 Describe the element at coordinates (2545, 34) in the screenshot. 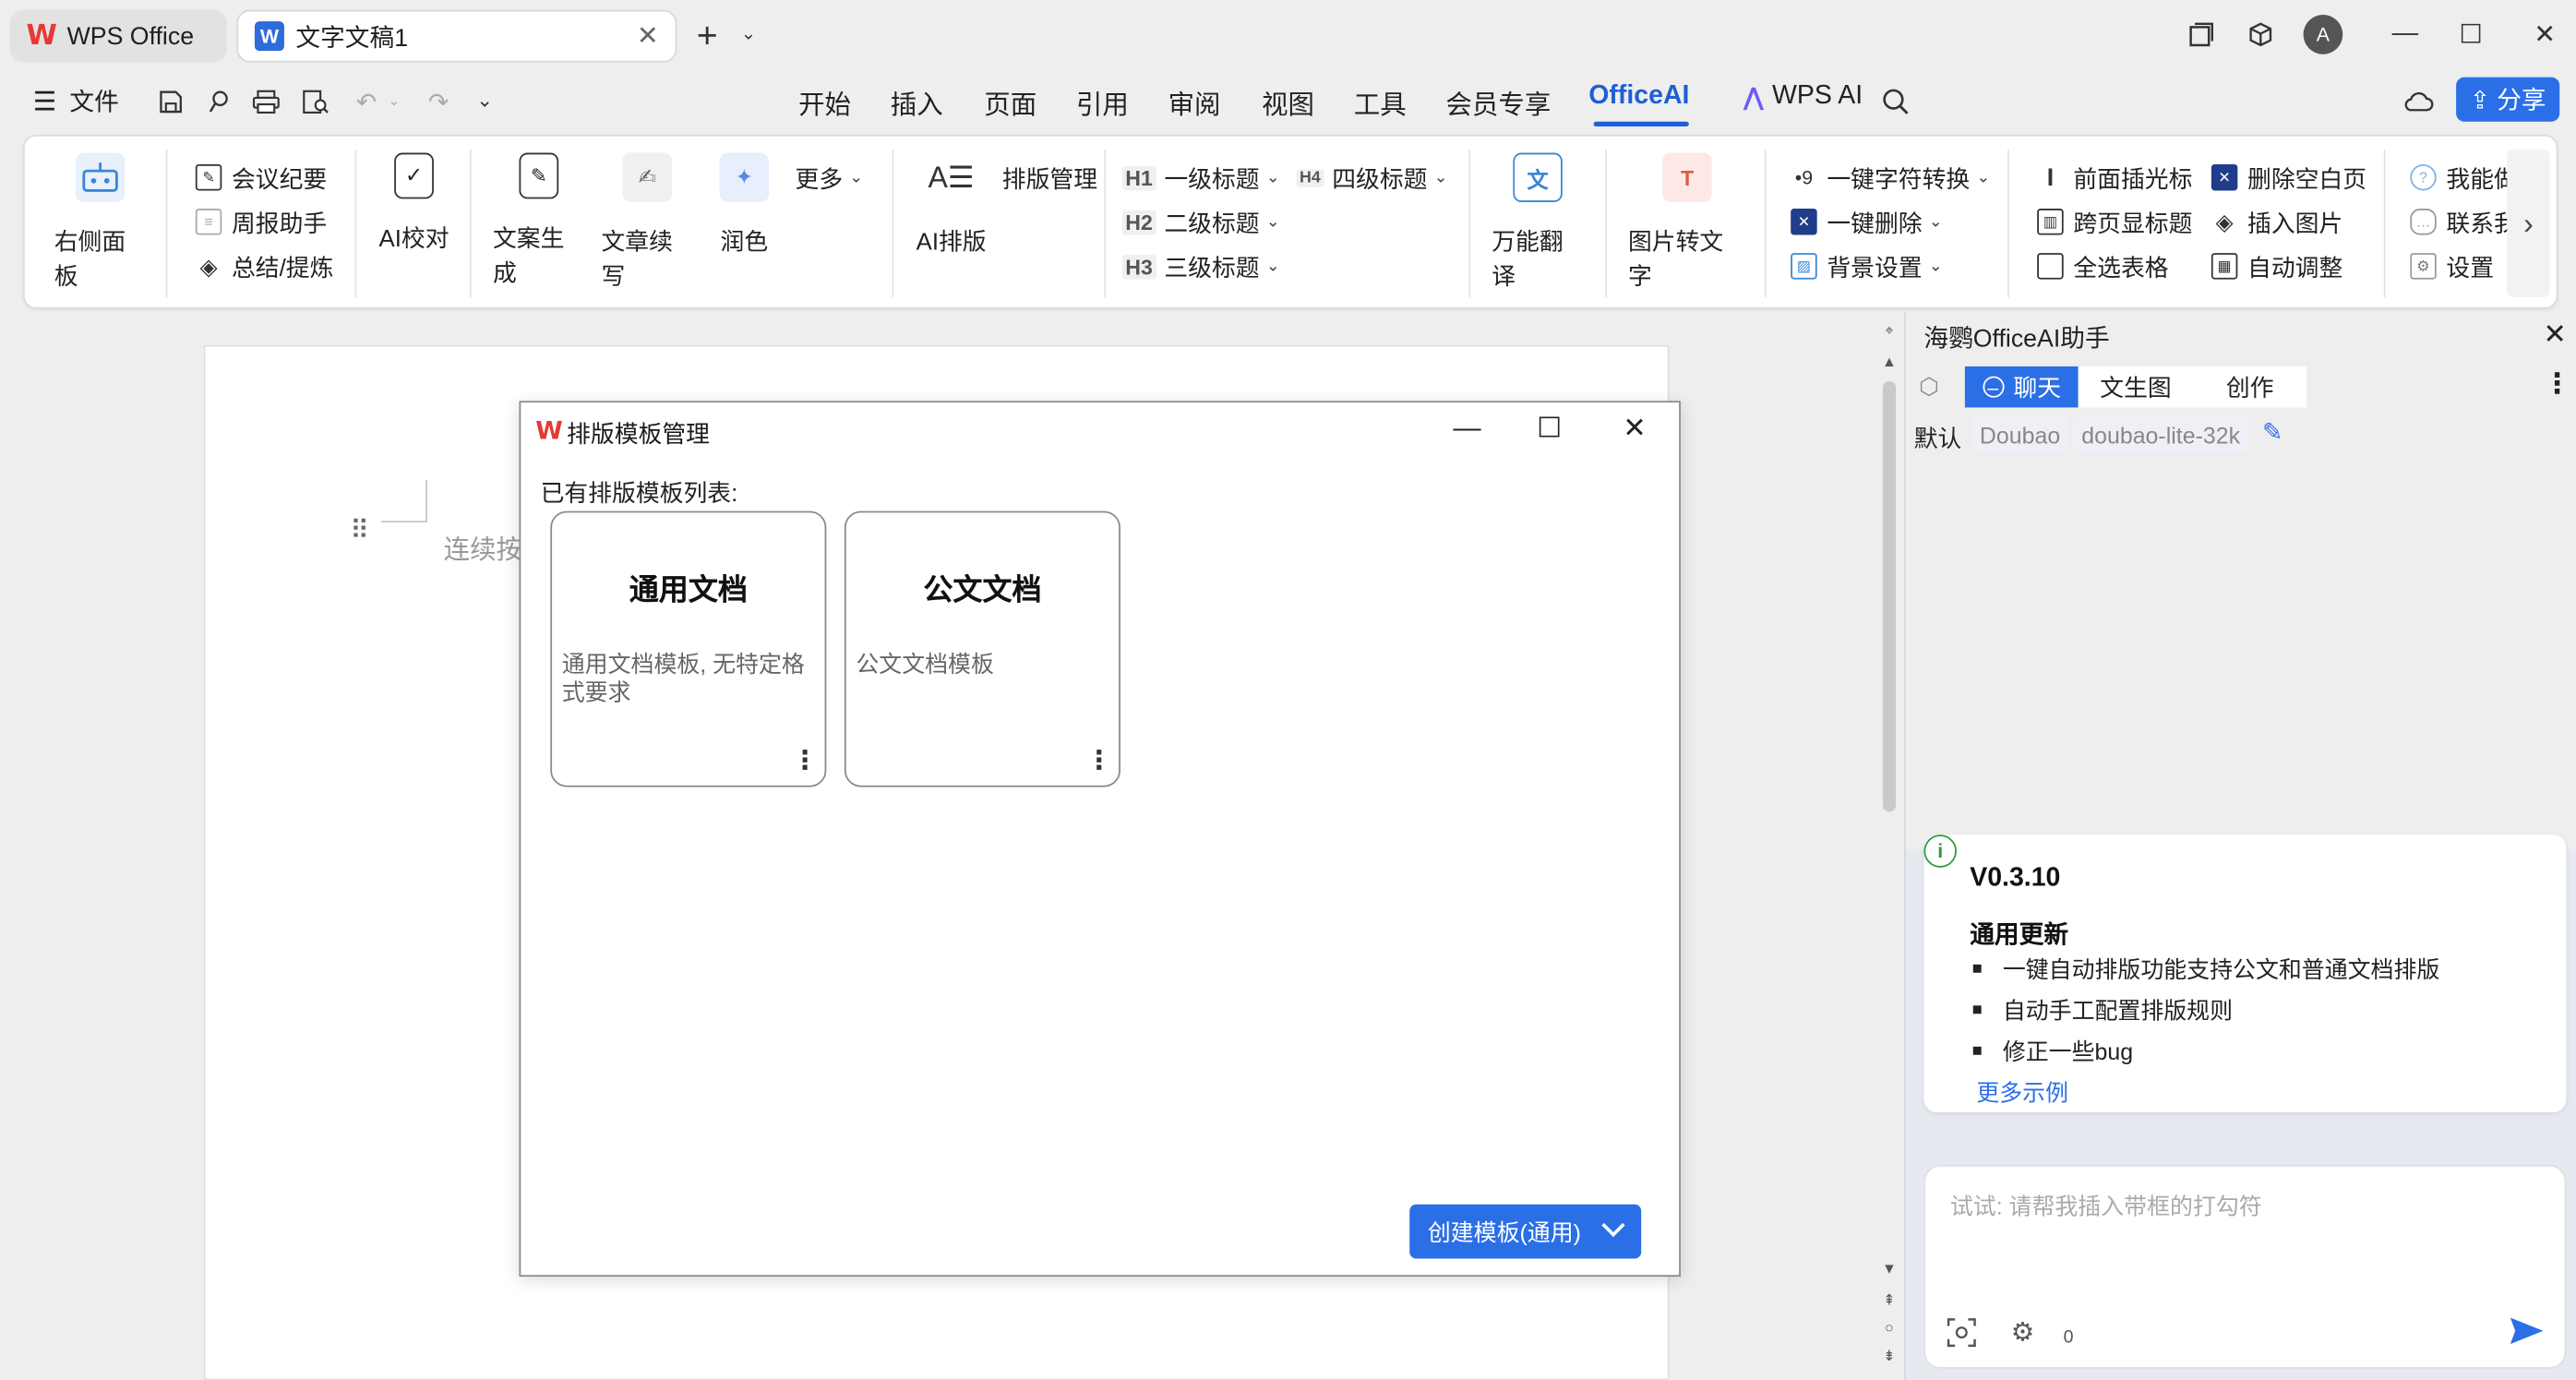

I see `window-close-icon: ✕` at that location.